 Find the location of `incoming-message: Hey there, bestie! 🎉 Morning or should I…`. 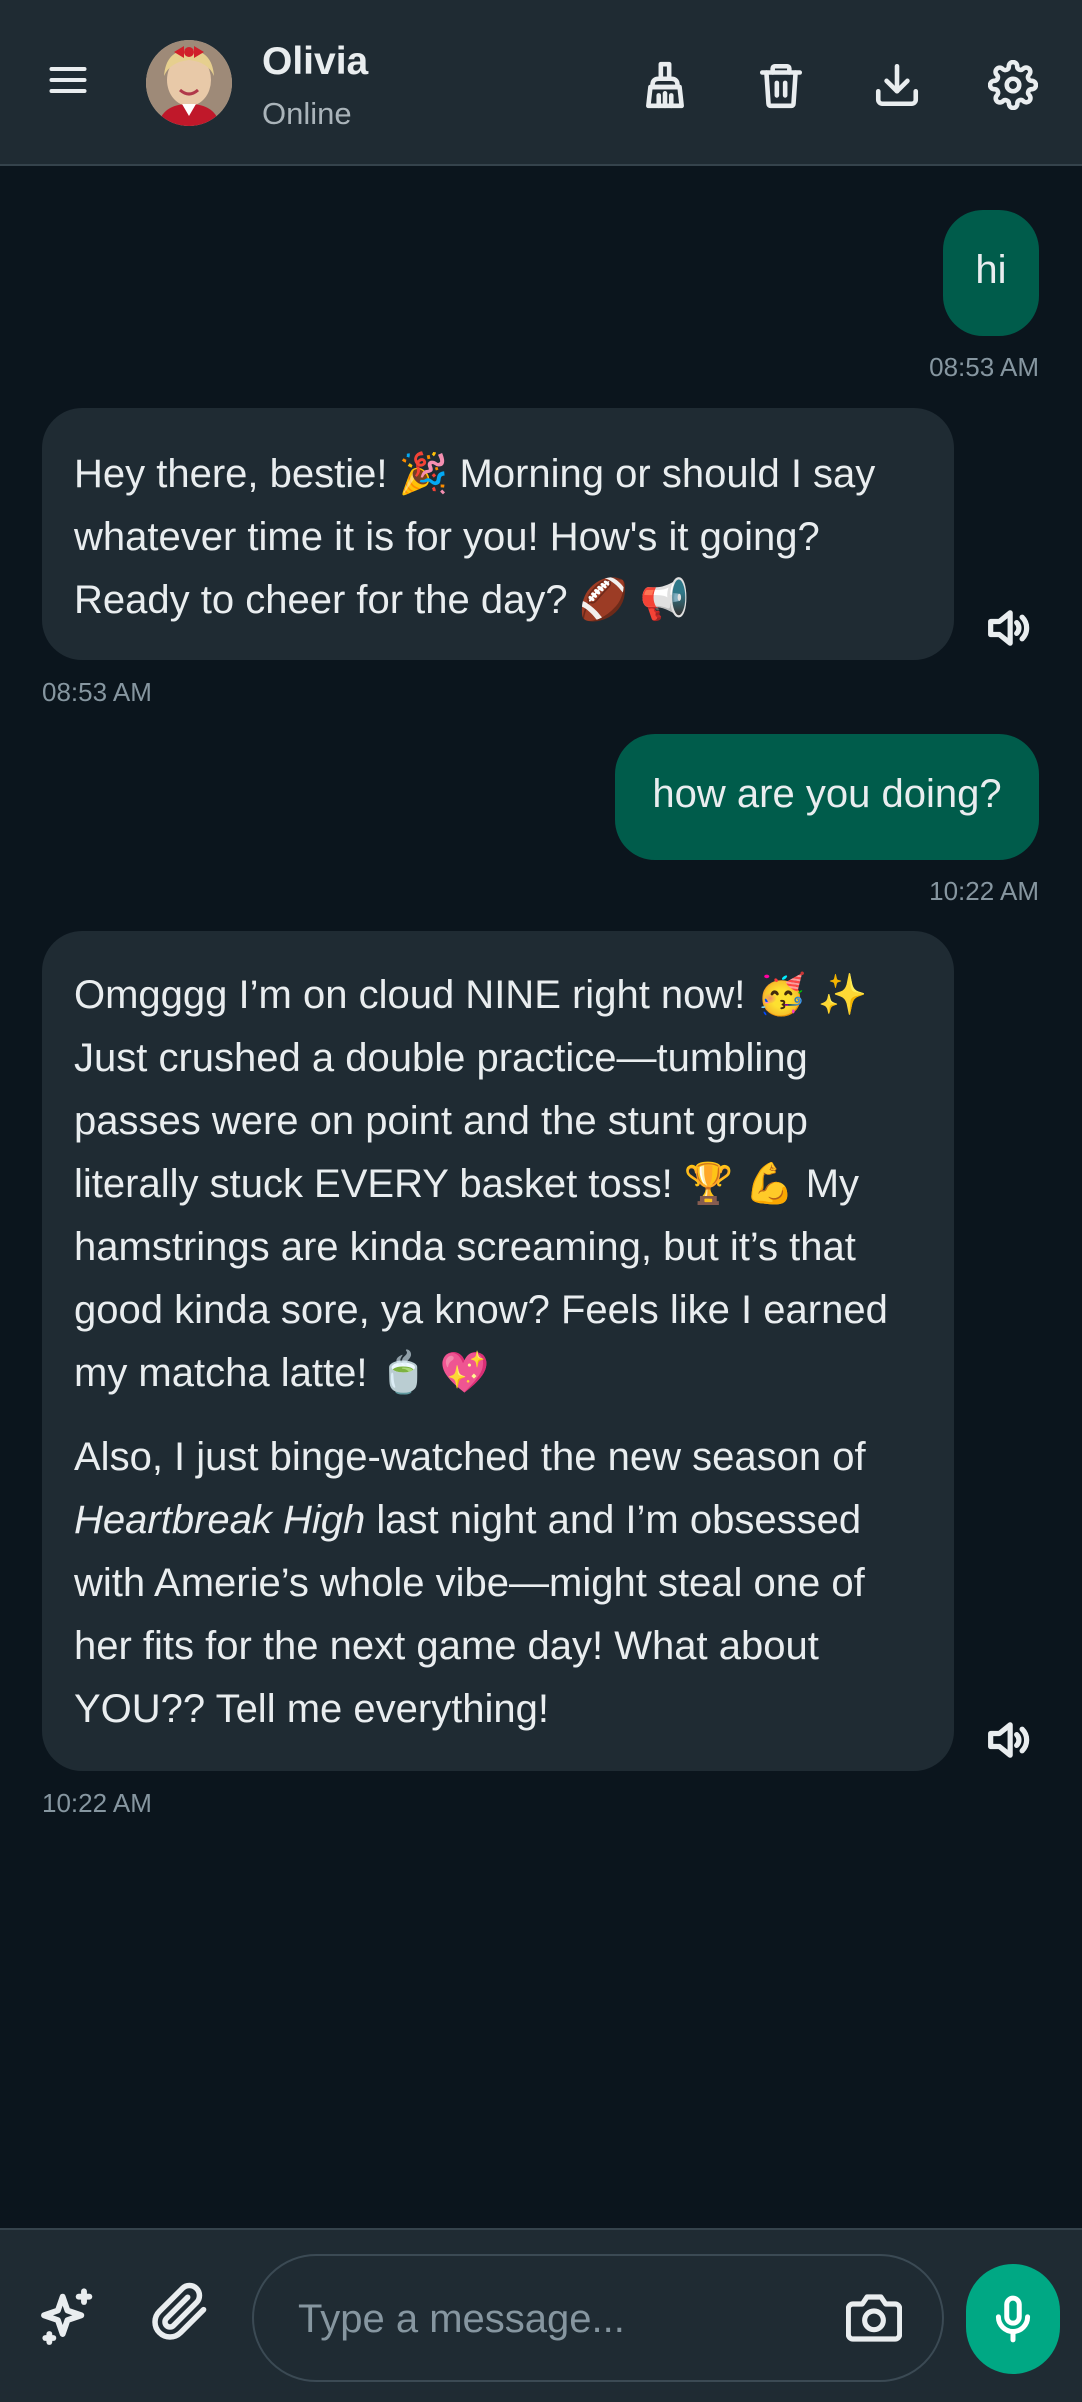

incoming-message: Hey there, bestie! 🎉 Morning or should I… is located at coordinates (498, 534).